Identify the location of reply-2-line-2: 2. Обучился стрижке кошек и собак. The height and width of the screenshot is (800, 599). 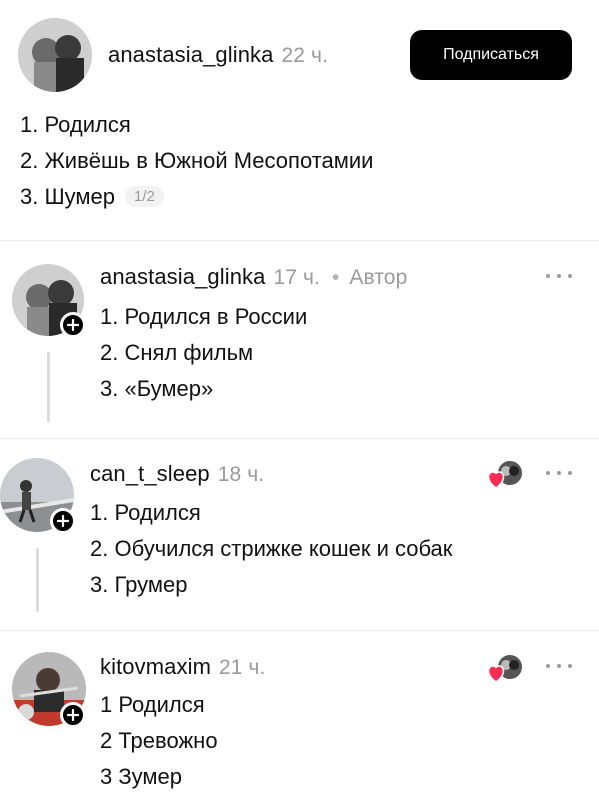
(271, 548).